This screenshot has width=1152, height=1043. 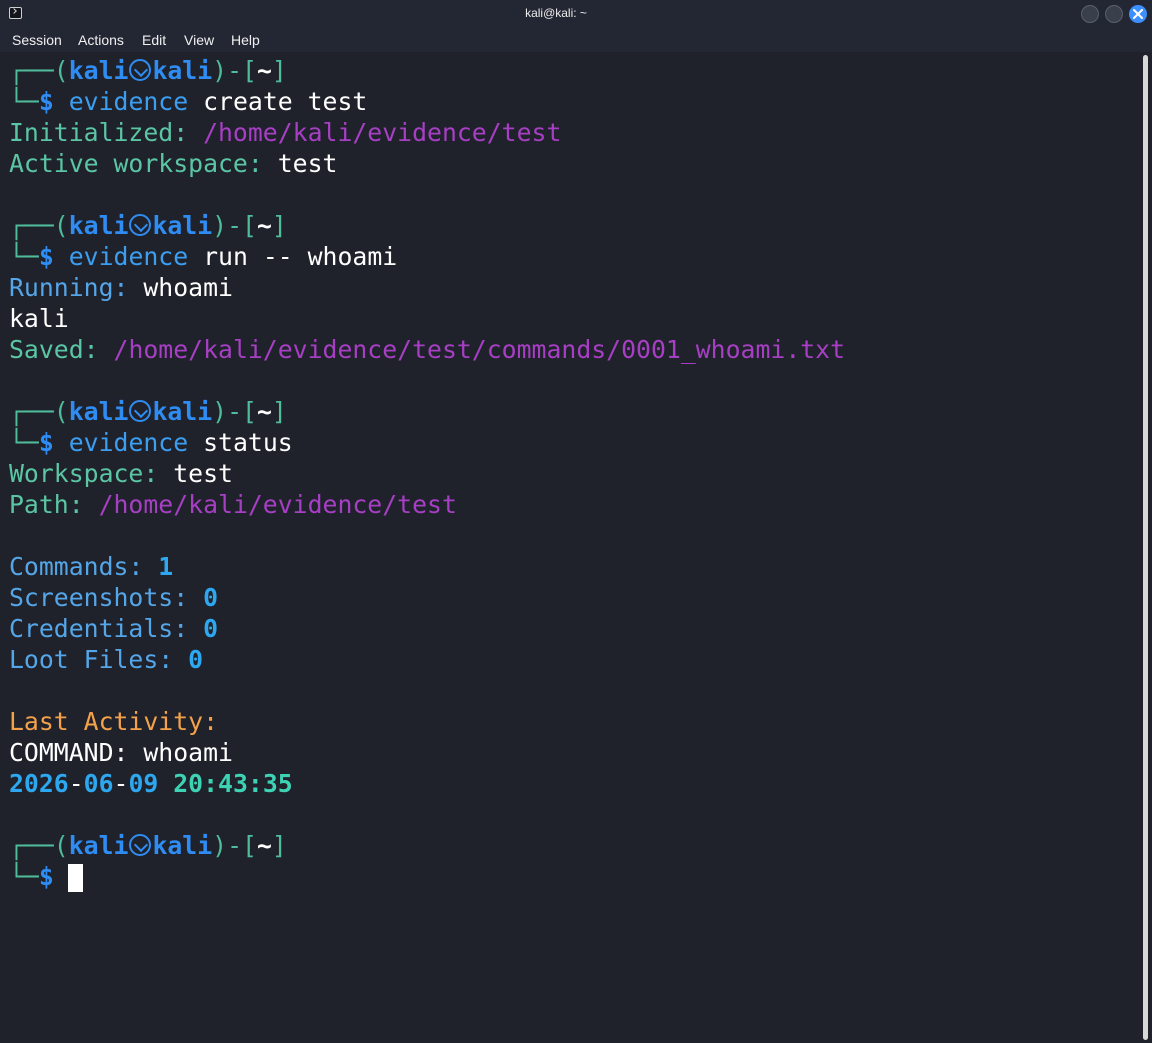 What do you see at coordinates (106, 659) in the screenshot?
I see `stat-line: Loot Files: 0` at bounding box center [106, 659].